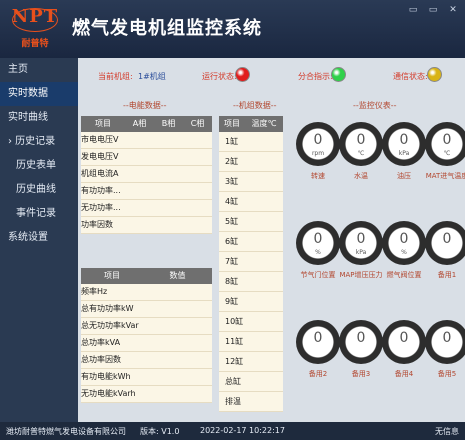  Describe the element at coordinates (160, 431) in the screenshot. I see `version-text: 版本: V1.0` at that location.